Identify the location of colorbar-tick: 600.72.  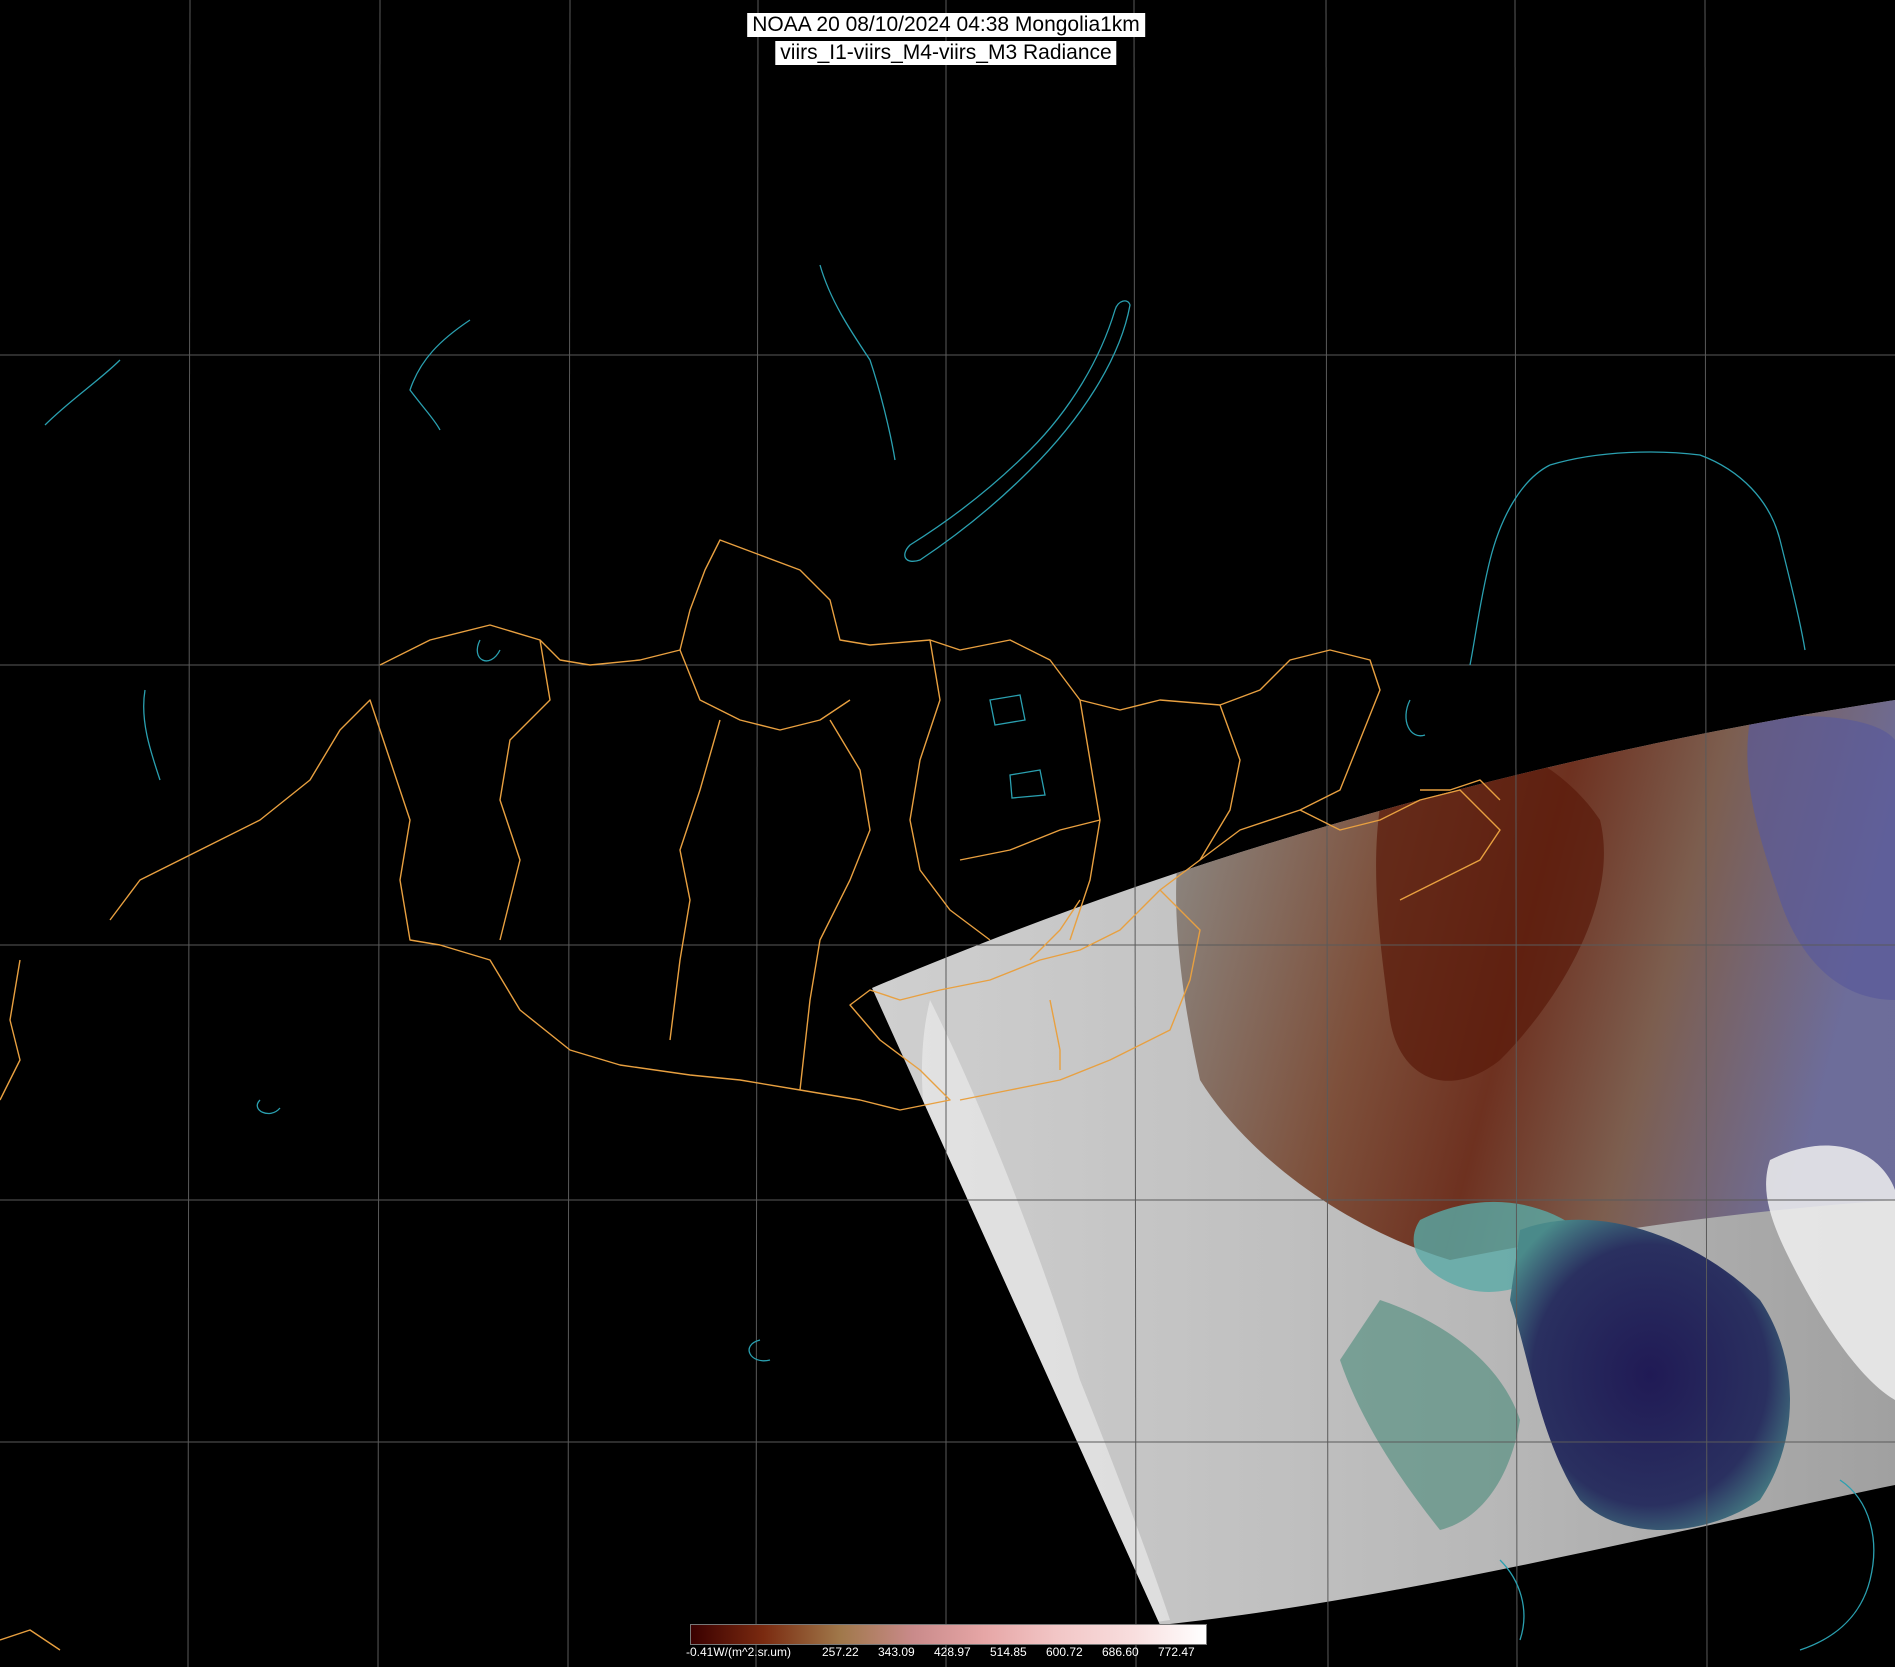
(1064, 1652).